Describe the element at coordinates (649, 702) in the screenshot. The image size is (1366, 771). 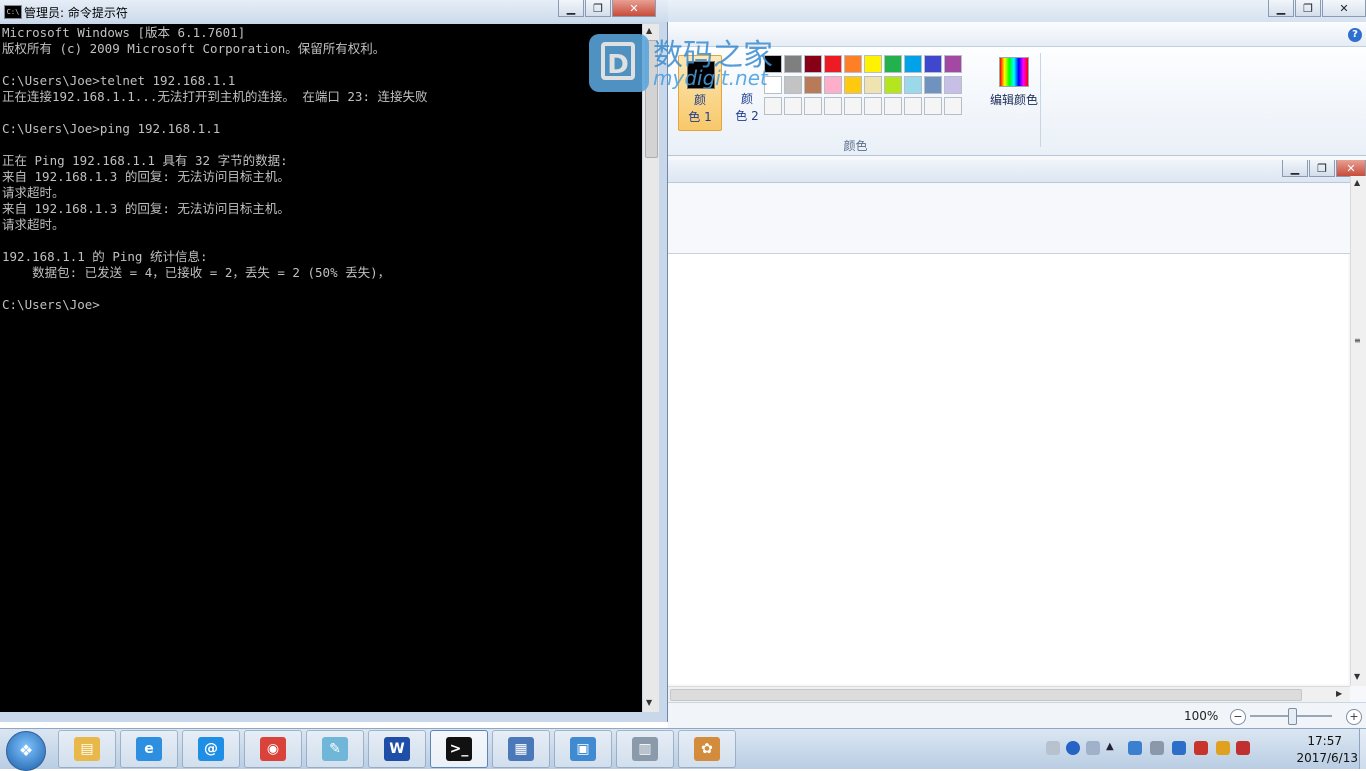
I see `cmd-scroll-down-icon: ▼` at that location.